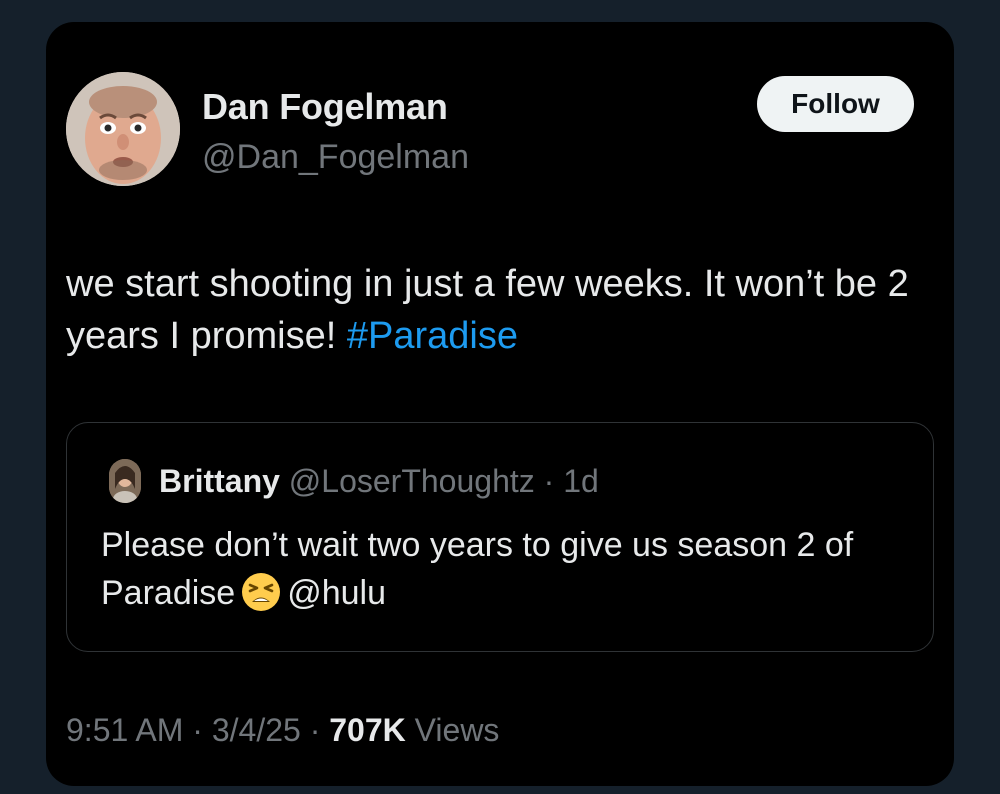 This screenshot has width=1000, height=794. I want to click on quoted-author-handle: @LoserThoughtz, so click(412, 481).